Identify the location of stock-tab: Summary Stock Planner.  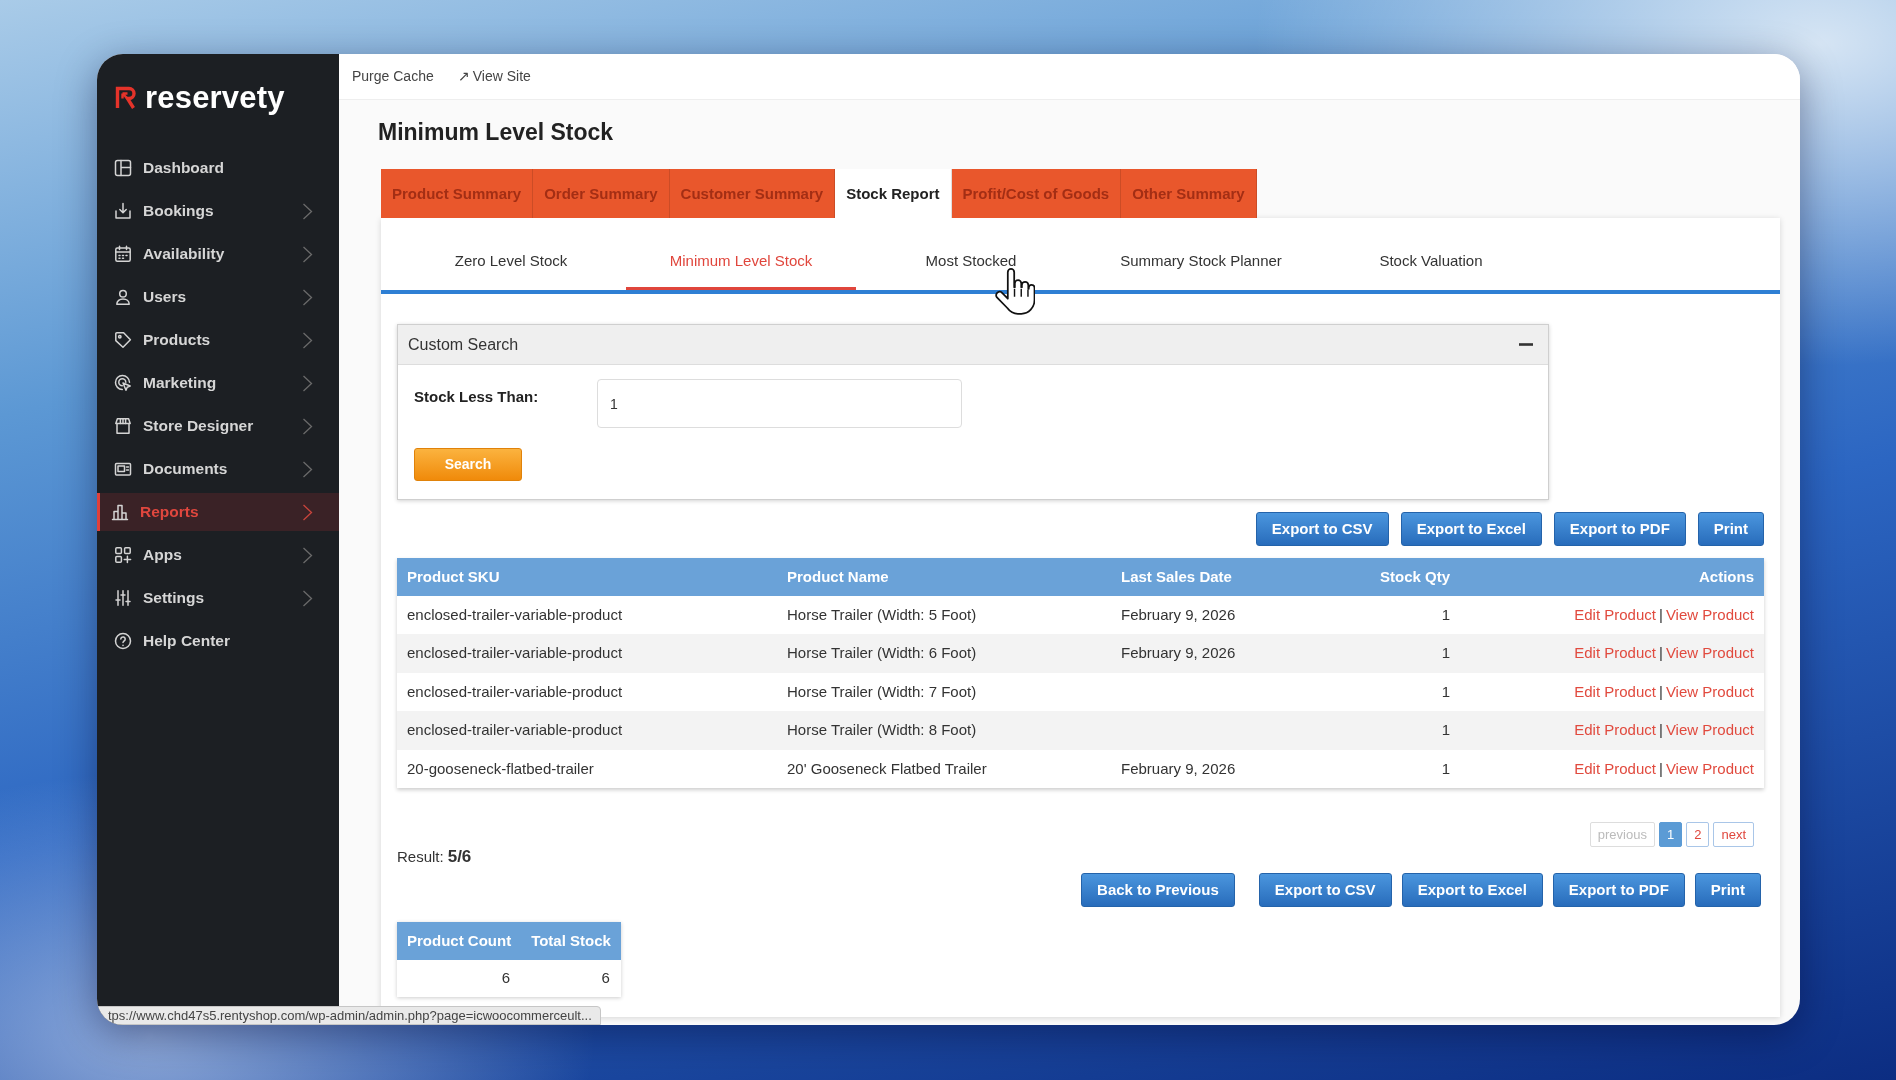
(1201, 254).